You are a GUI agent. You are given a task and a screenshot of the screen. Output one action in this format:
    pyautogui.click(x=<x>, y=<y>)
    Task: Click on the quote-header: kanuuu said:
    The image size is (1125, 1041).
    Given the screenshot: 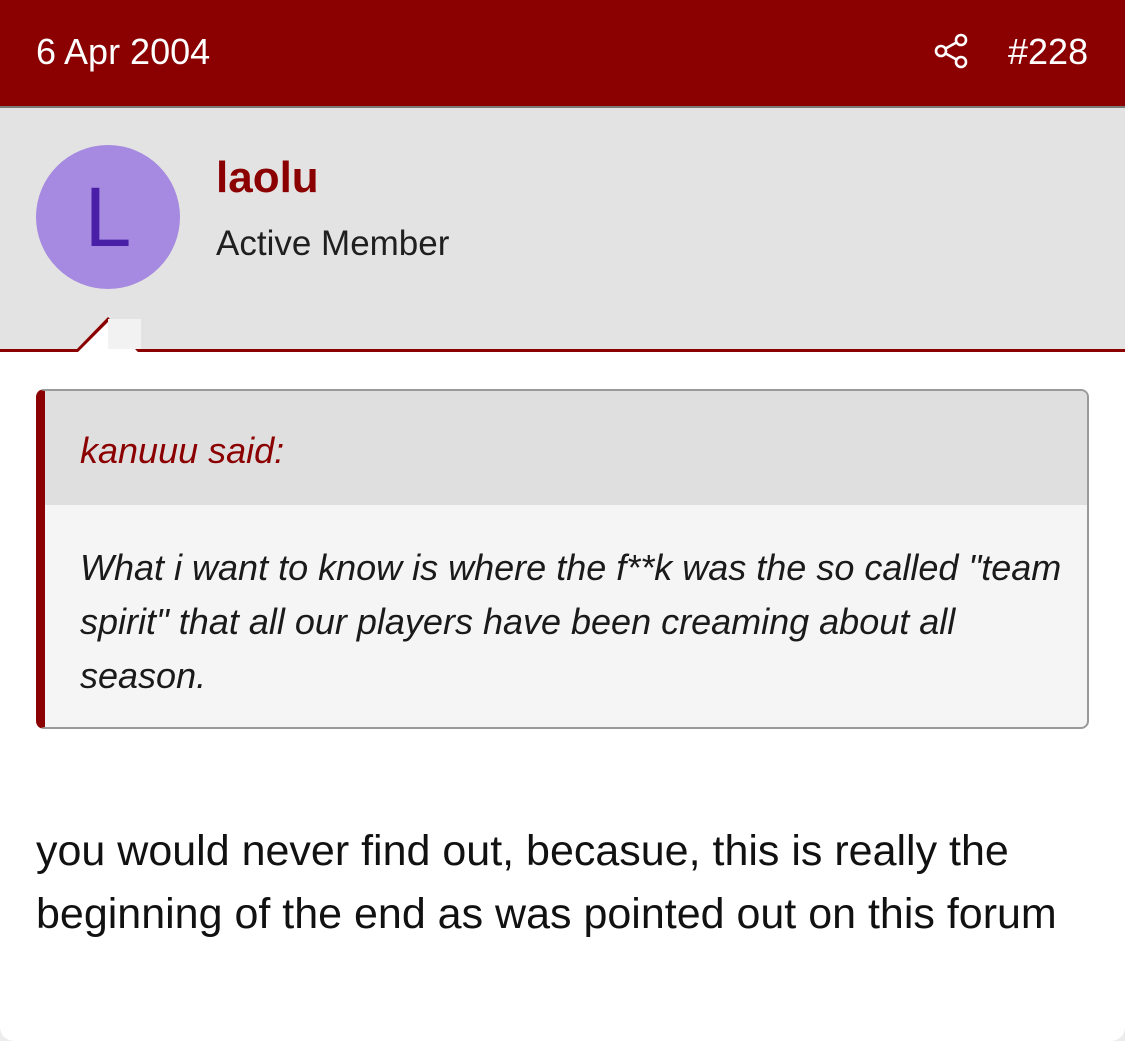 What is the action you would take?
    pyautogui.click(x=566, y=448)
    